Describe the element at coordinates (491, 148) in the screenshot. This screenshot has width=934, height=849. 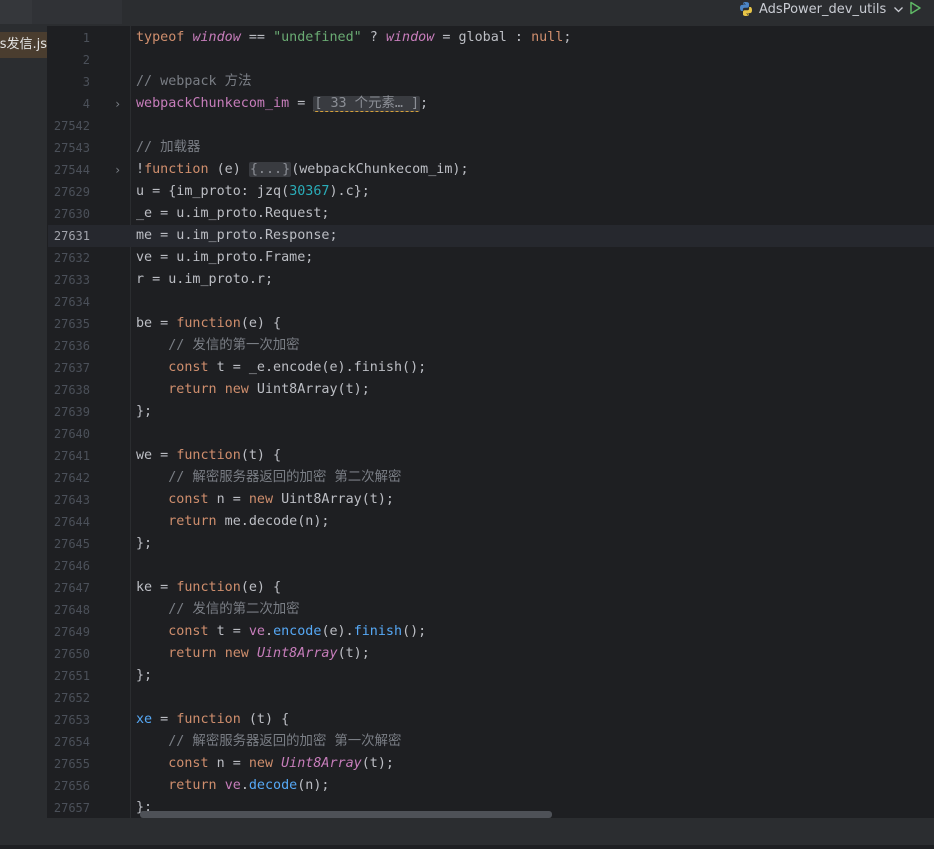
I see `code-line: 27543 // 加载器` at that location.